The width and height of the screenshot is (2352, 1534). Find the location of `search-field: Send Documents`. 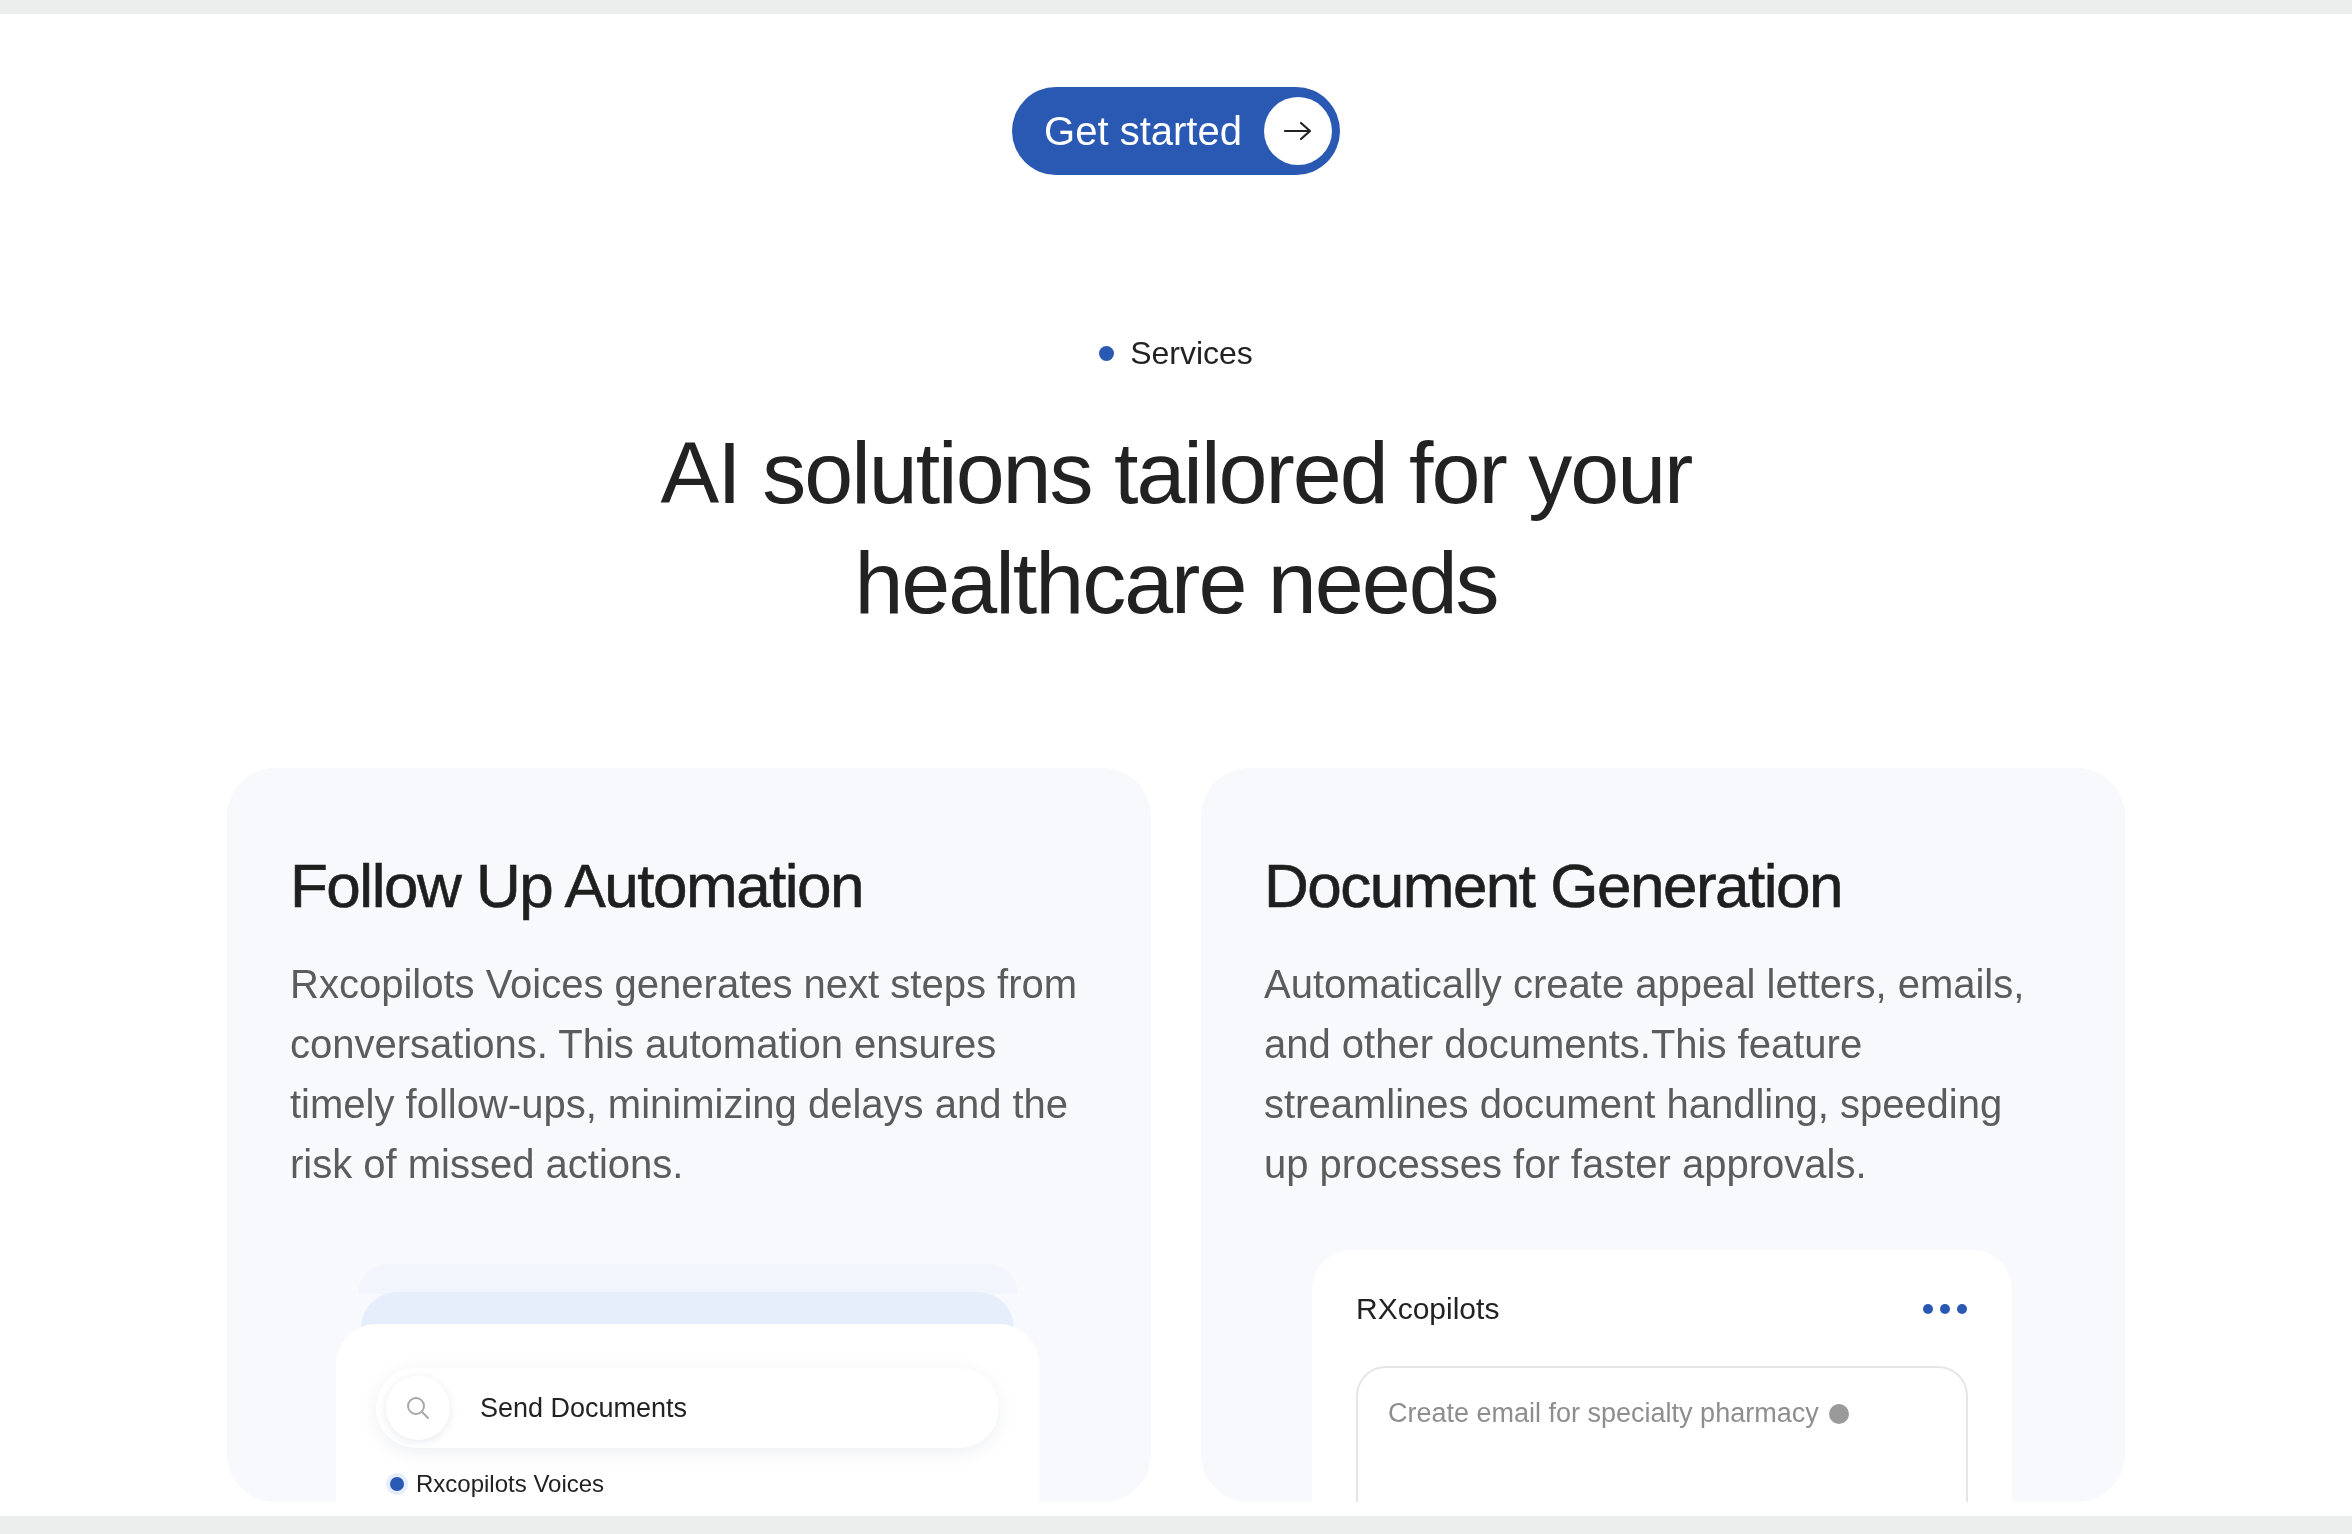

search-field: Send Documents is located at coordinates (687, 1408).